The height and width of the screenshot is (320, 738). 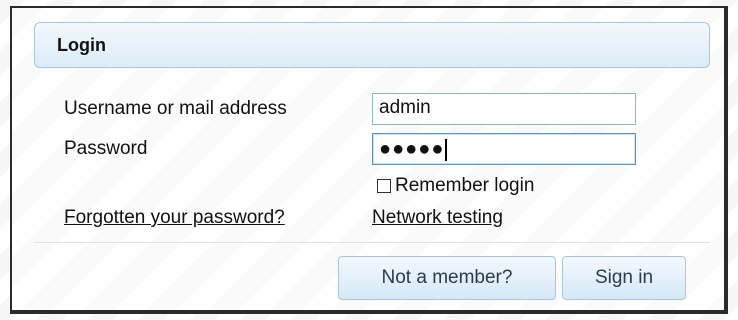 I want to click on forgot-password-link: Forgotten your password?, so click(x=174, y=218).